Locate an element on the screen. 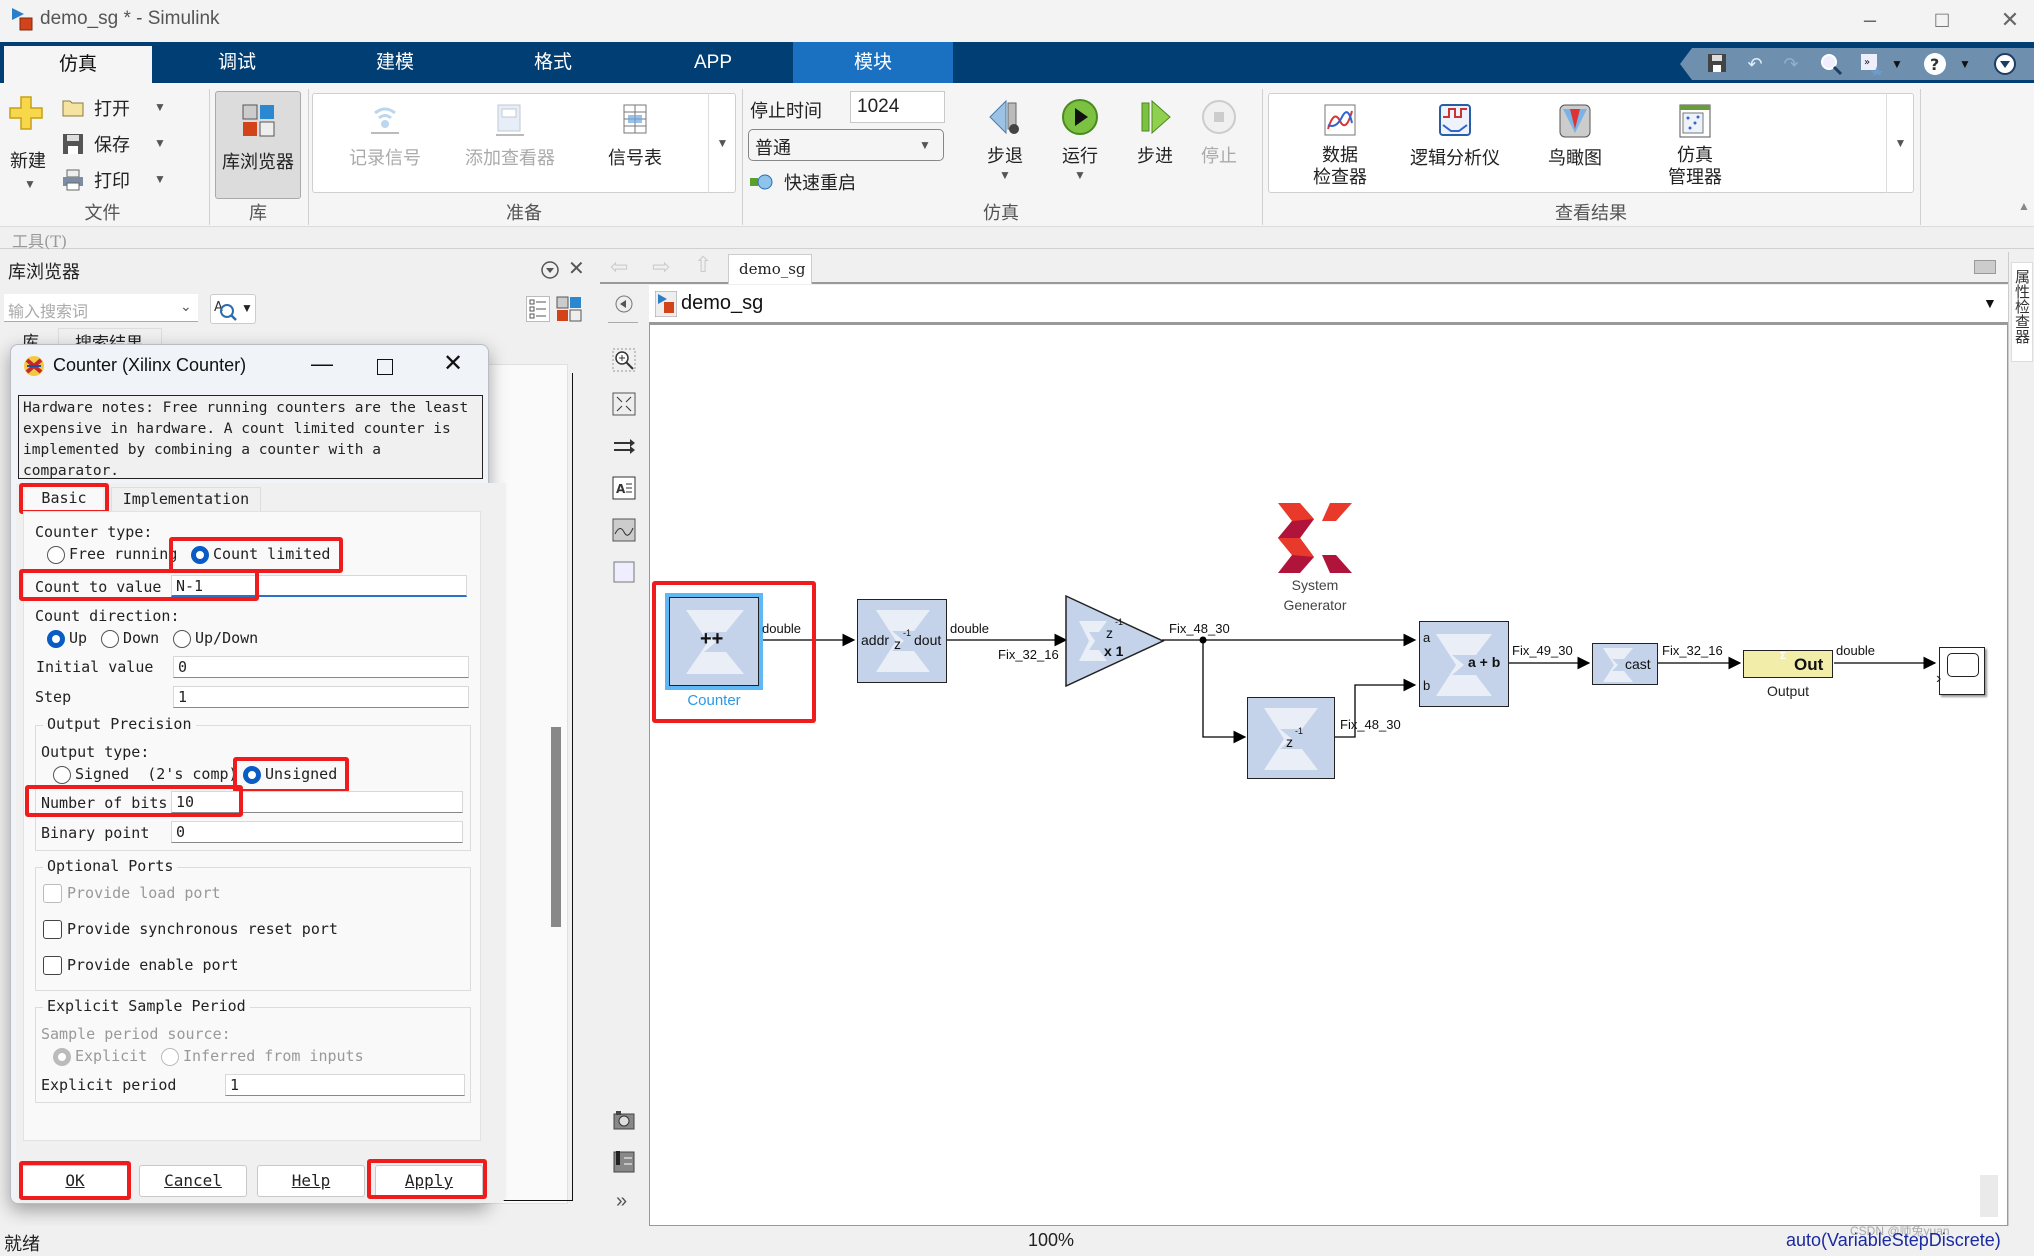 Image resolution: width=2034 pixels, height=1256 pixels. tab-simulation: 仿真 is located at coordinates (78, 64).